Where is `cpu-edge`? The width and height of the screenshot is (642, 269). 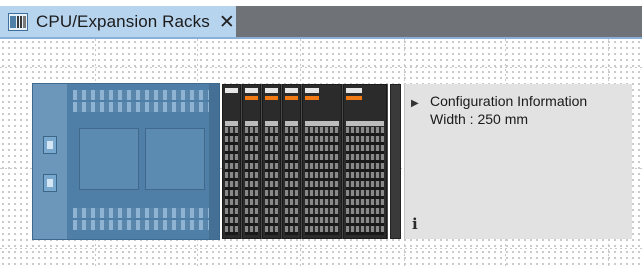 cpu-edge is located at coordinates (214, 161).